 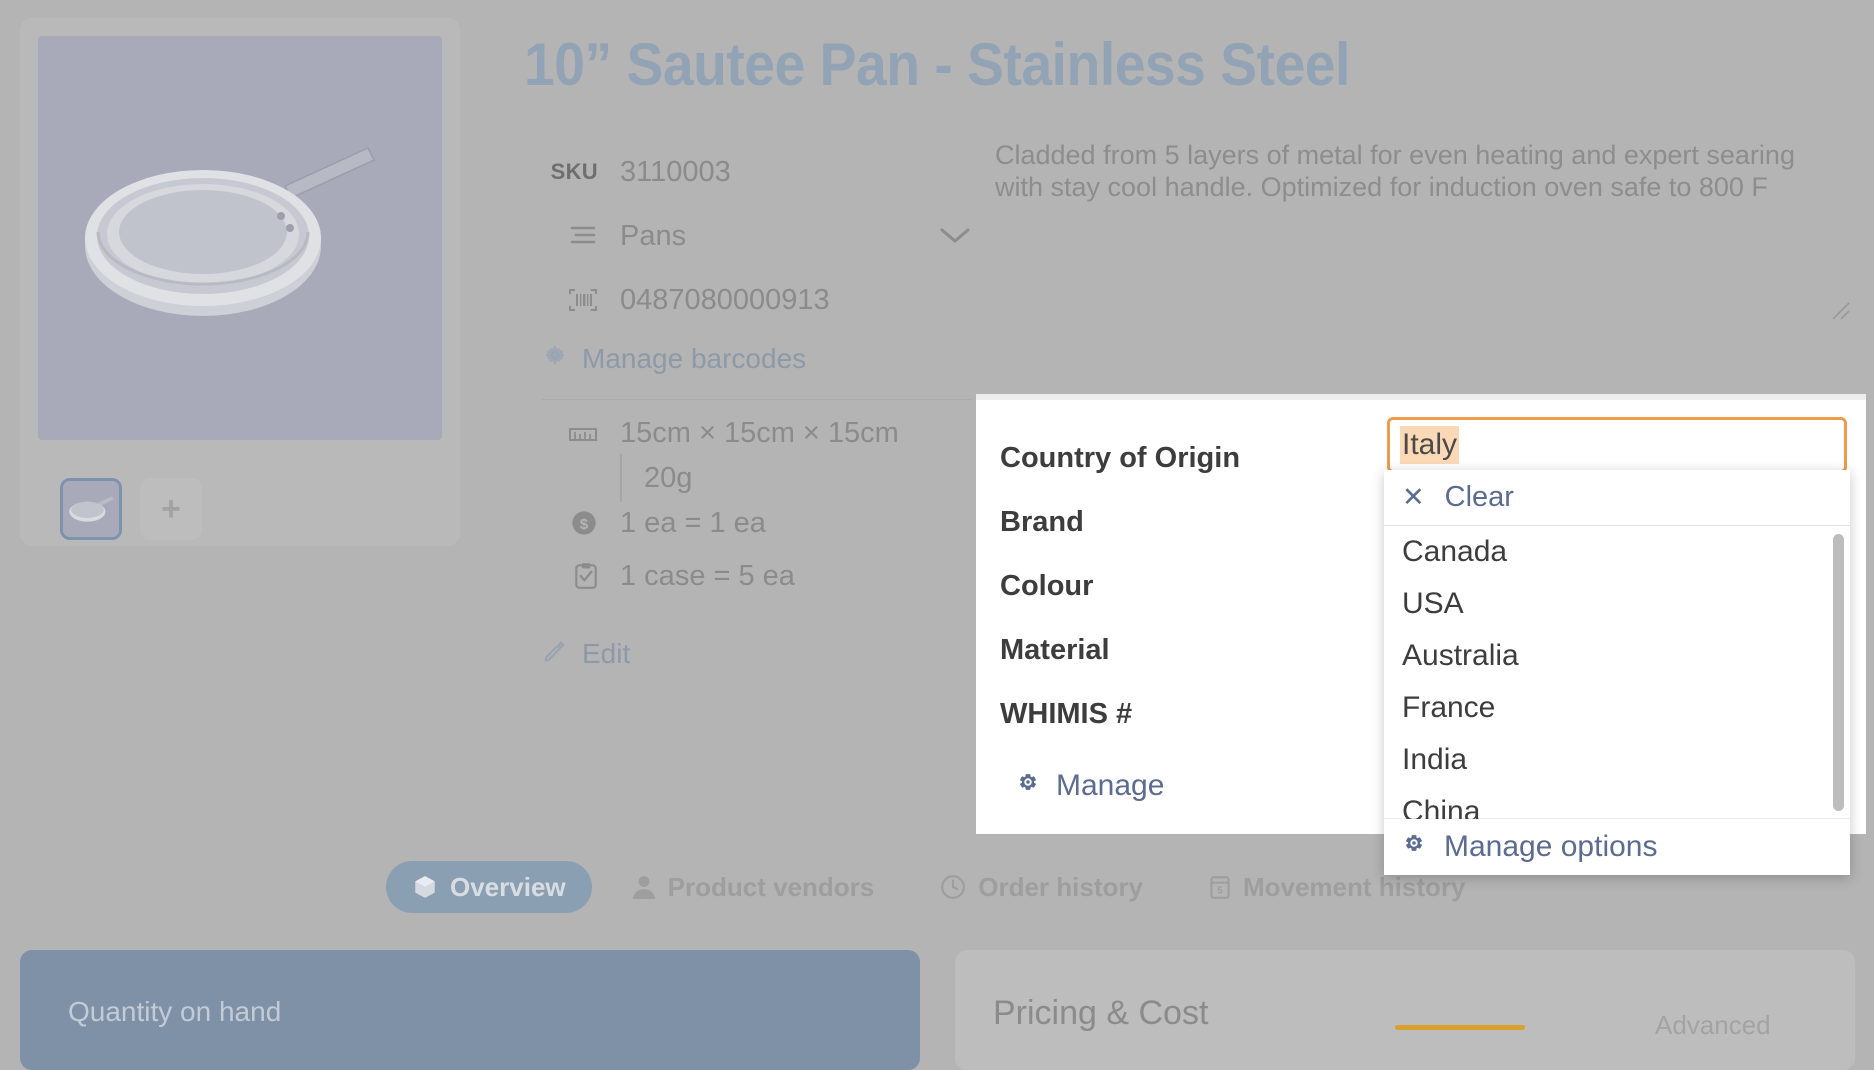 I want to click on tab-movement-history-label: Movement history, so click(x=1354, y=887).